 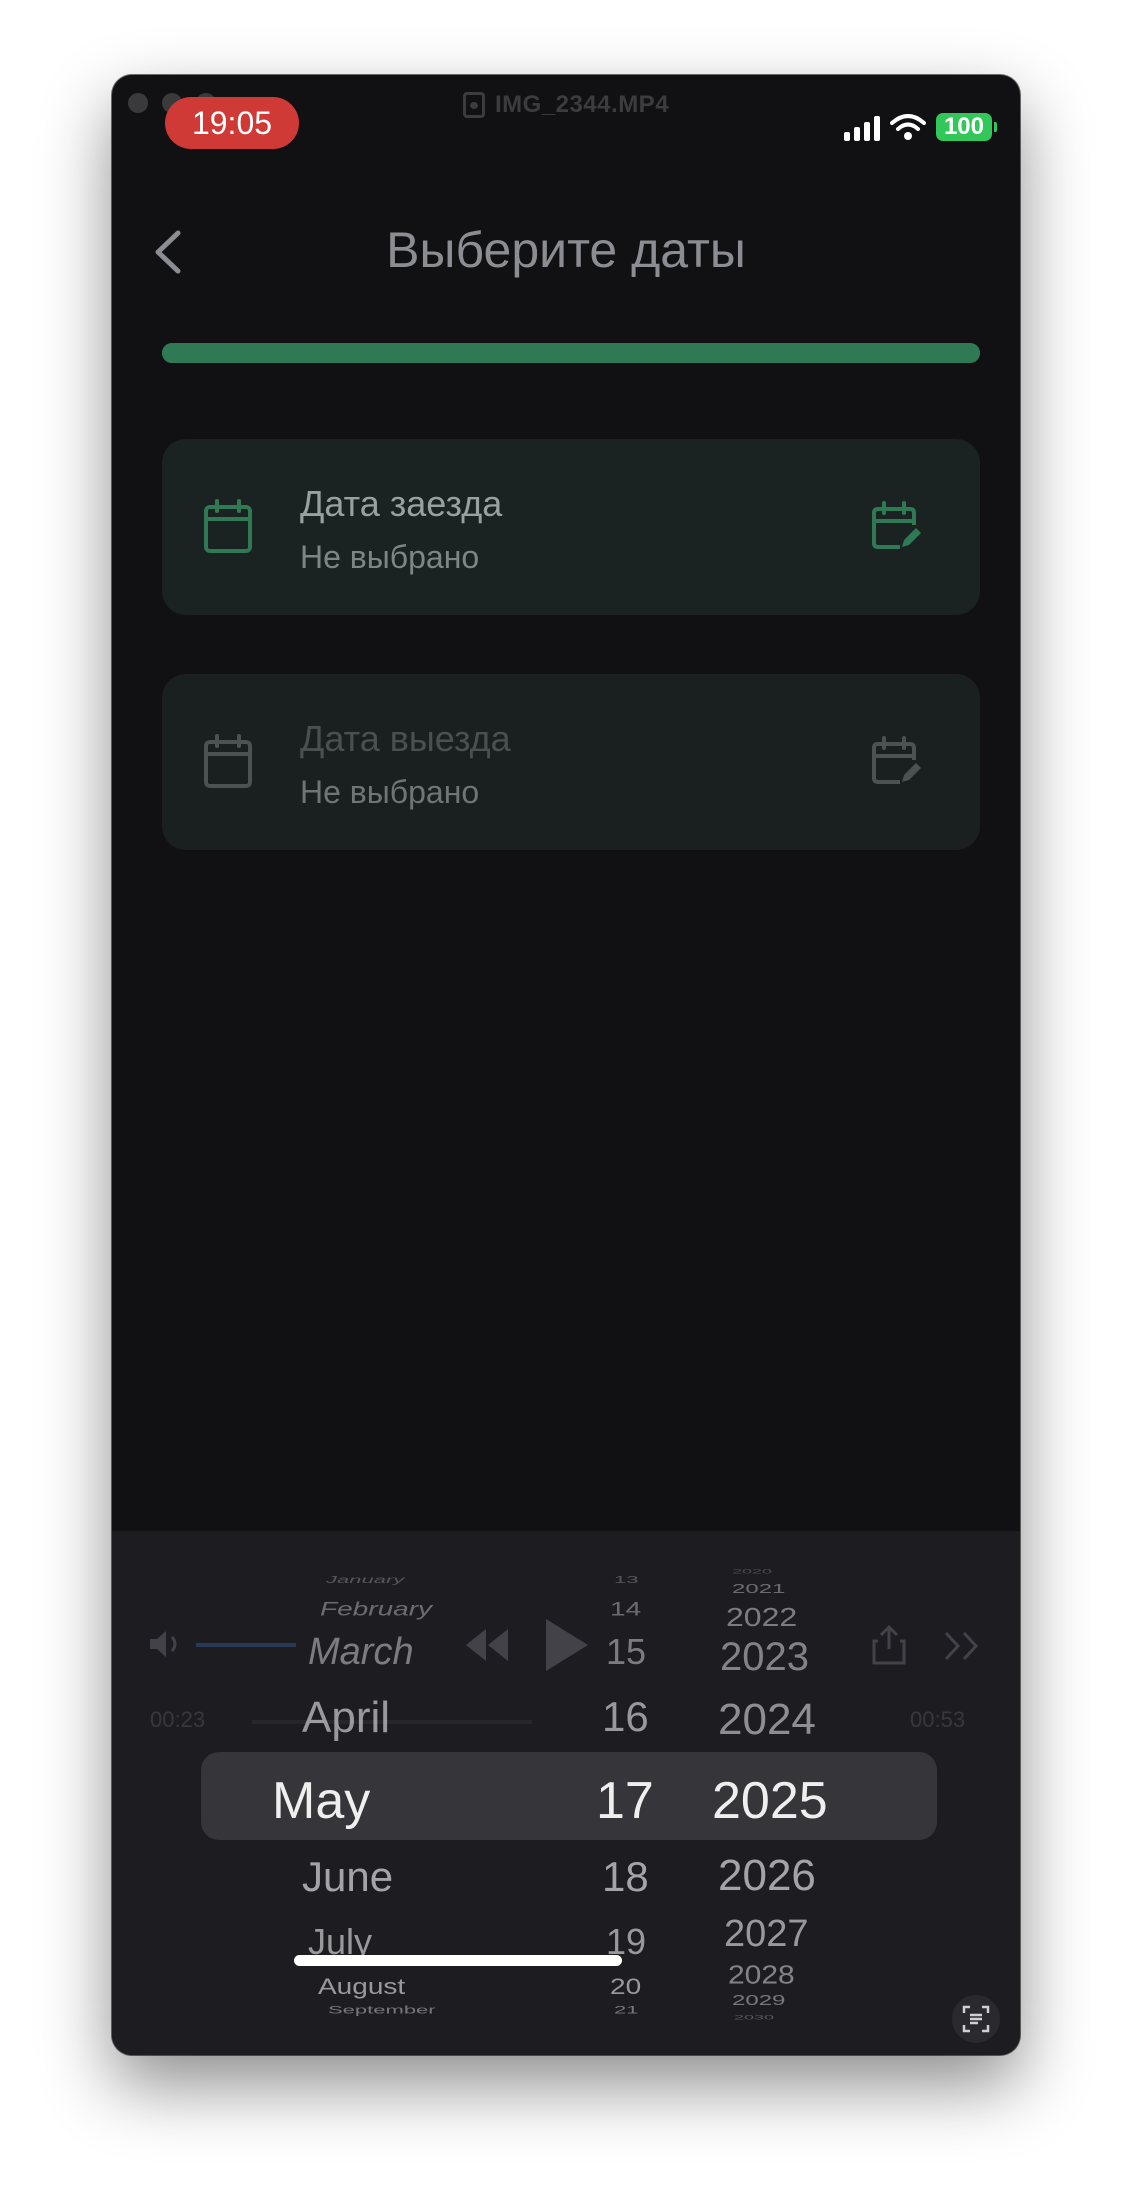 What do you see at coordinates (365, 1580) in the screenshot?
I see `month-option: January` at bounding box center [365, 1580].